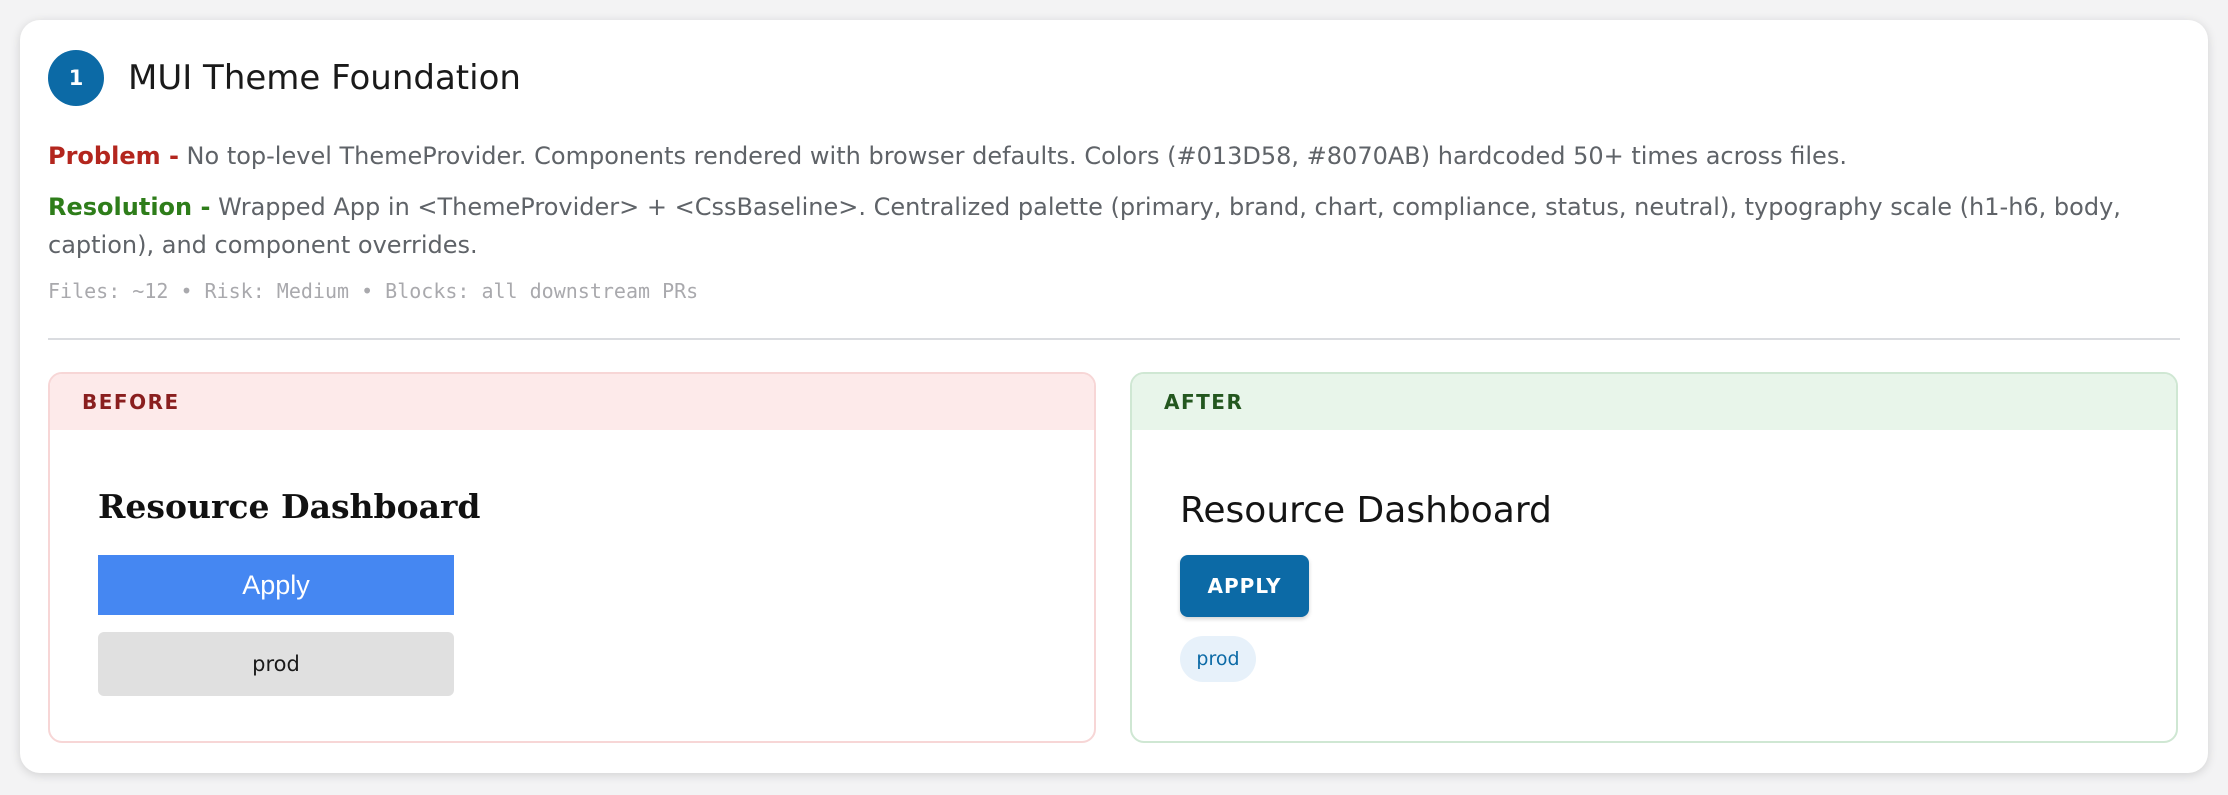 This screenshot has width=2228, height=795. What do you see at coordinates (1114, 339) in the screenshot?
I see `section-divider` at bounding box center [1114, 339].